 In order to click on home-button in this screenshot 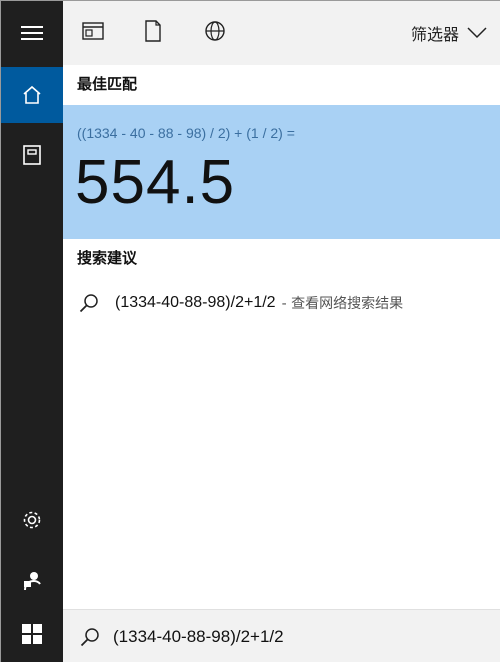, I will do `click(32, 95)`.